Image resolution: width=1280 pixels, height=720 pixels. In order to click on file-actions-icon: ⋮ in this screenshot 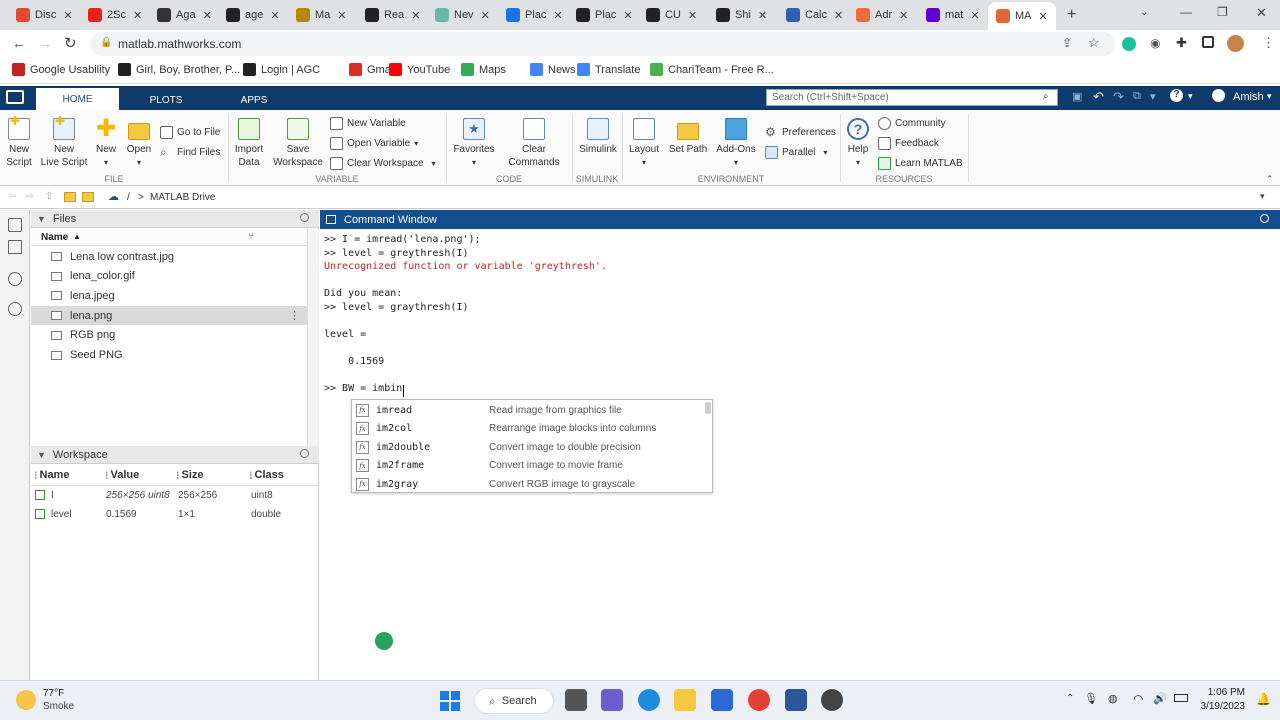, I will do `click(294, 315)`.